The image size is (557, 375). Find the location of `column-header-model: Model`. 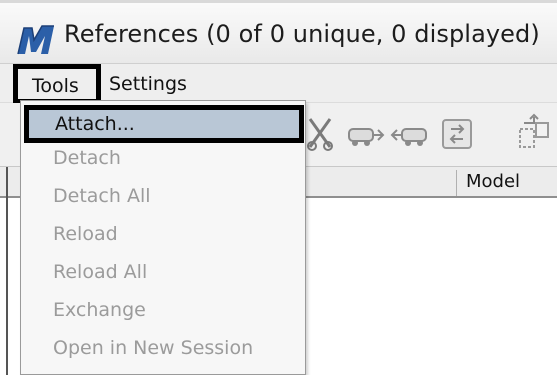

column-header-model: Model is located at coordinates (493, 181).